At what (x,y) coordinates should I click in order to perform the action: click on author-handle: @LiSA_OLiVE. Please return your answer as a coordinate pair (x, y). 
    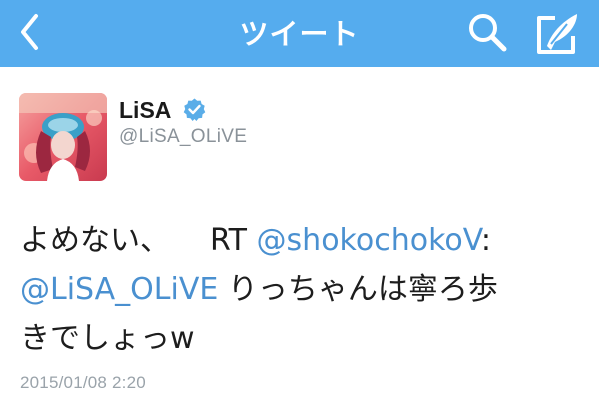
    Looking at the image, I should click on (183, 137).